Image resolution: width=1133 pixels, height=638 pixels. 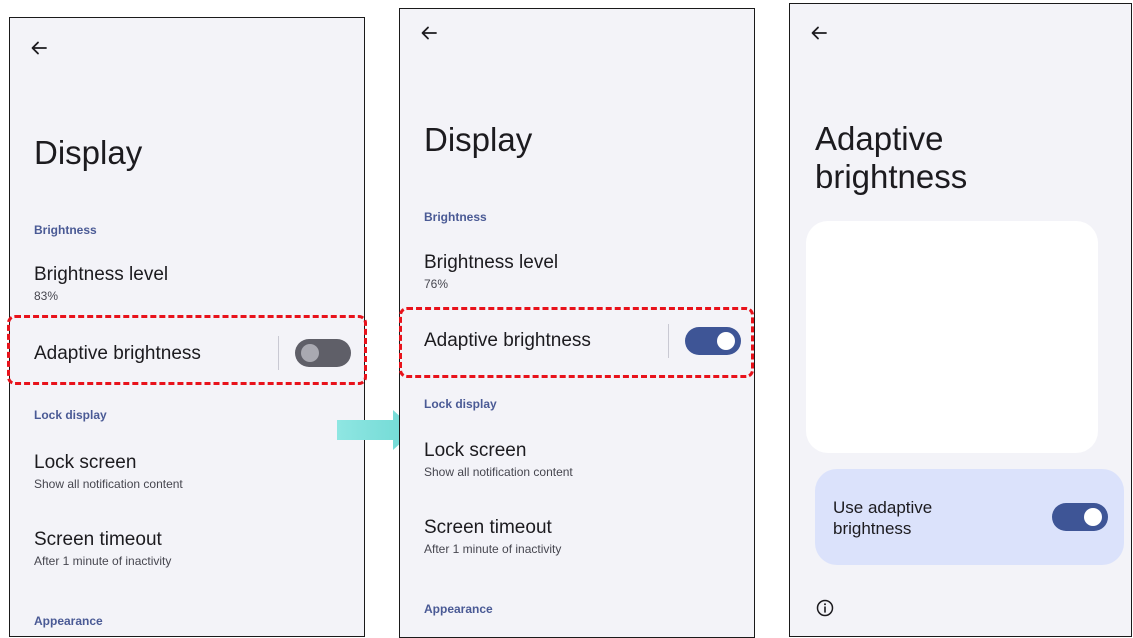 I want to click on brightness-level-item: Brightness level 76%, so click(x=491, y=271).